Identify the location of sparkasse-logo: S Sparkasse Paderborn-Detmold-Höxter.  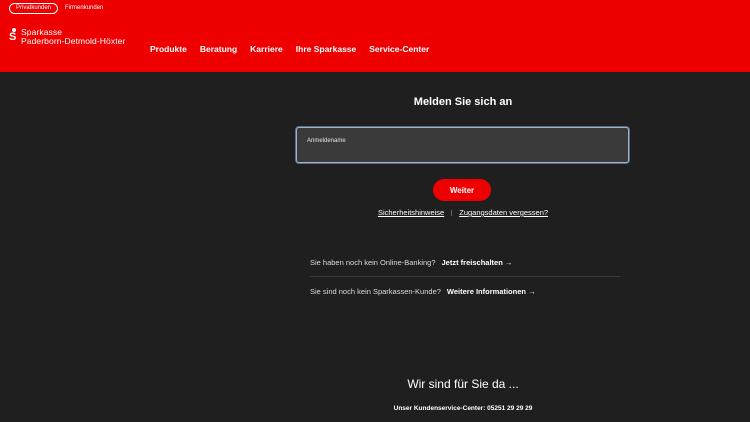
(67, 37).